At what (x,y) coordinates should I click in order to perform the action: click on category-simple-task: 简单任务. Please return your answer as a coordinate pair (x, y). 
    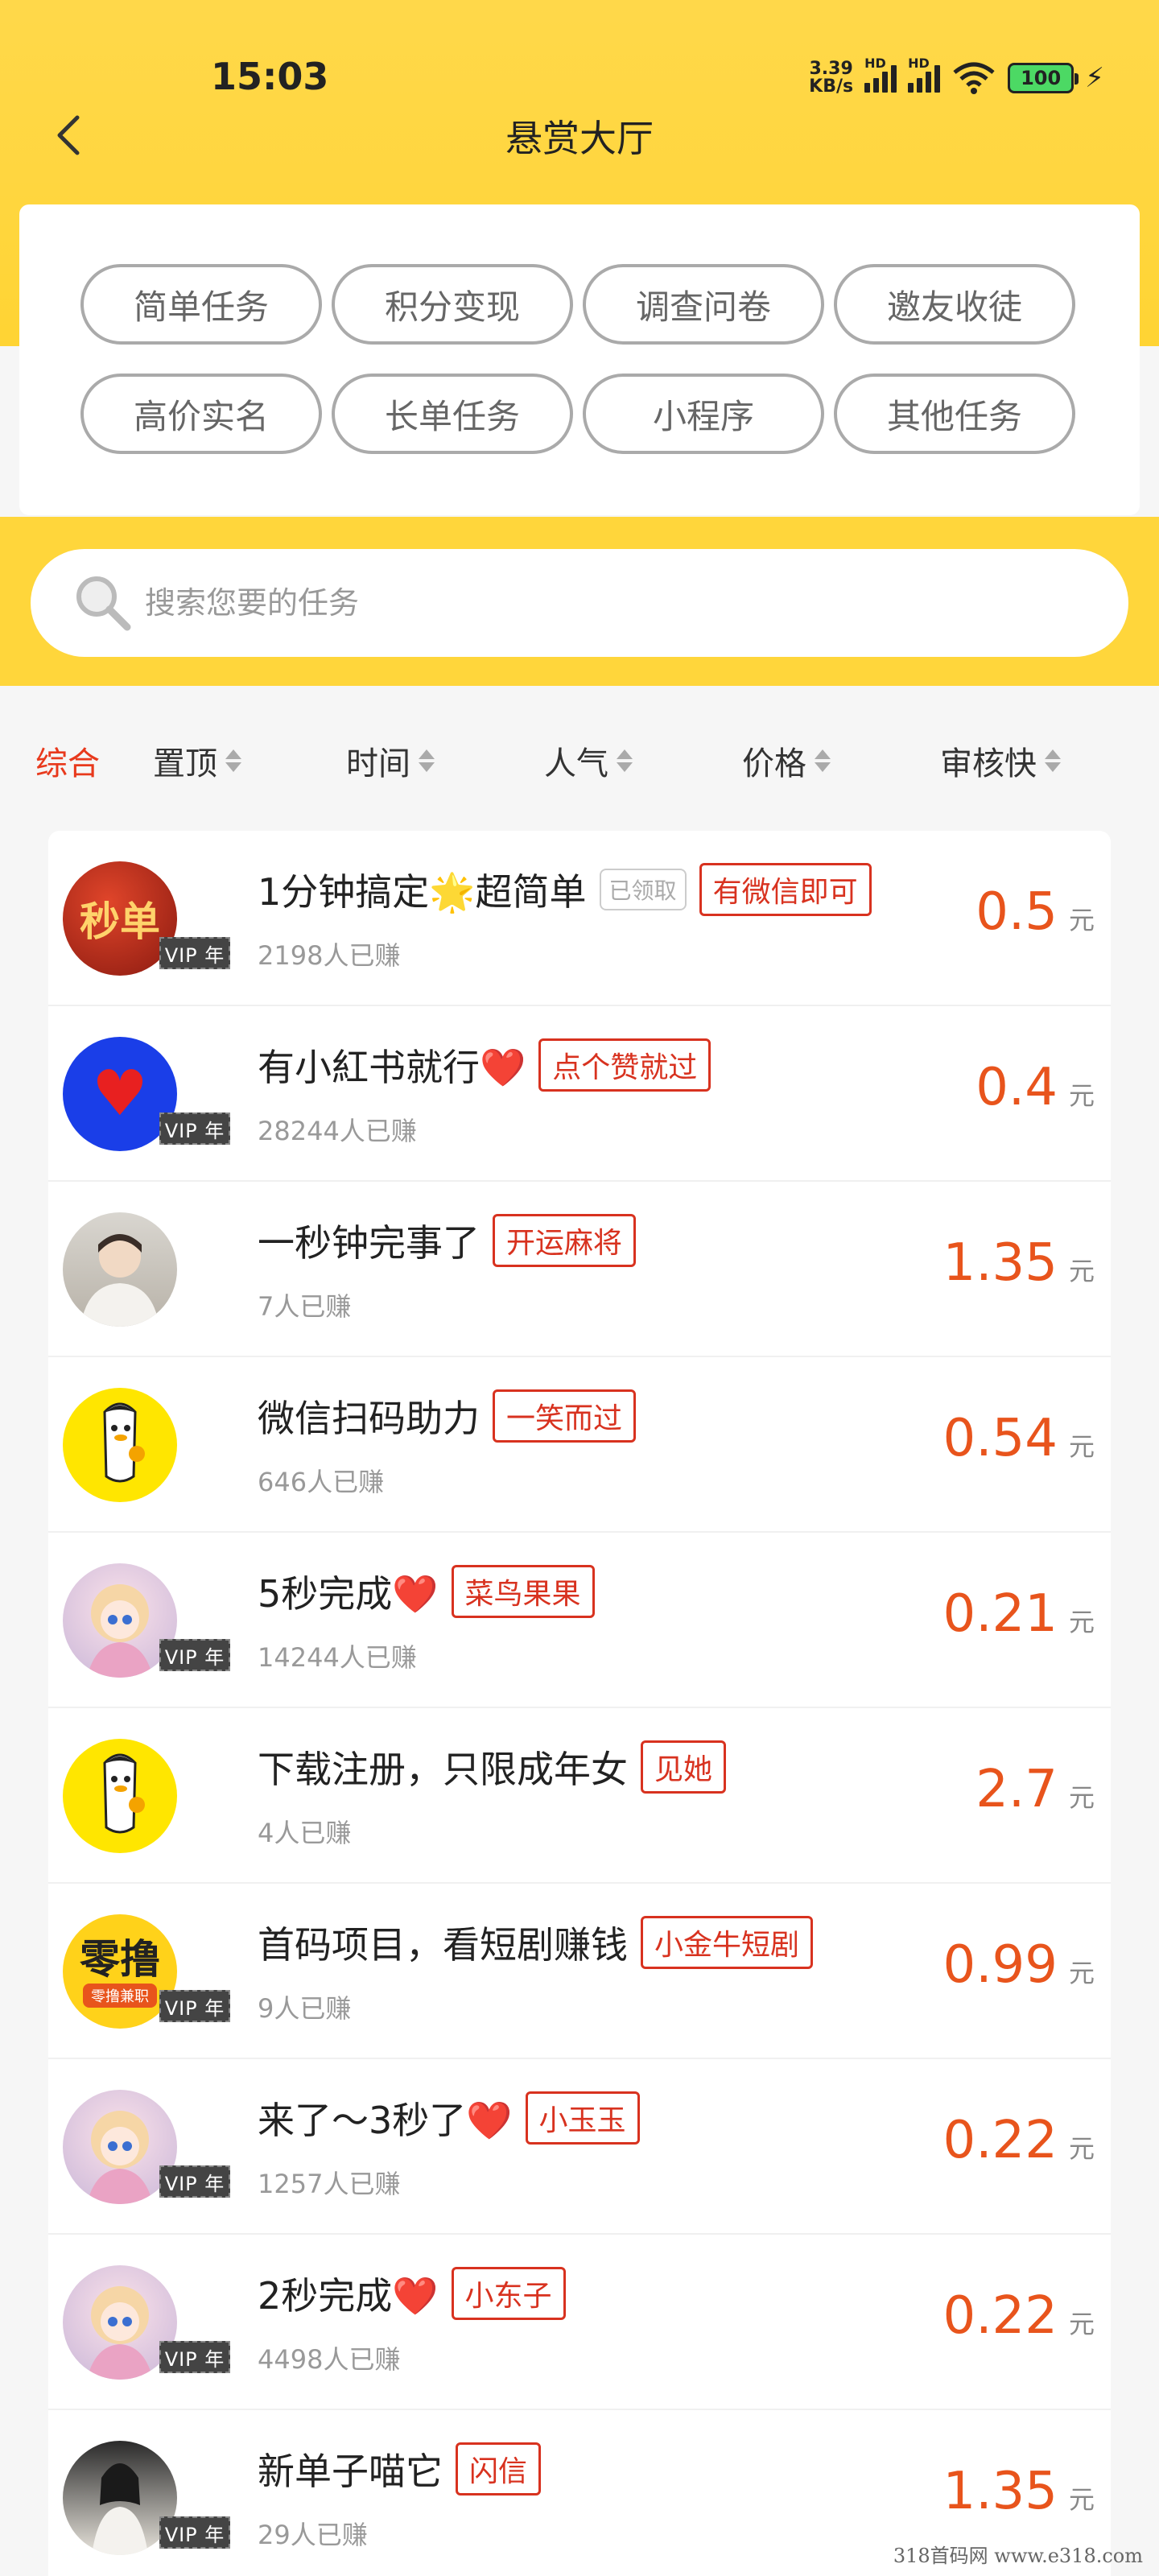
    Looking at the image, I should click on (201, 304).